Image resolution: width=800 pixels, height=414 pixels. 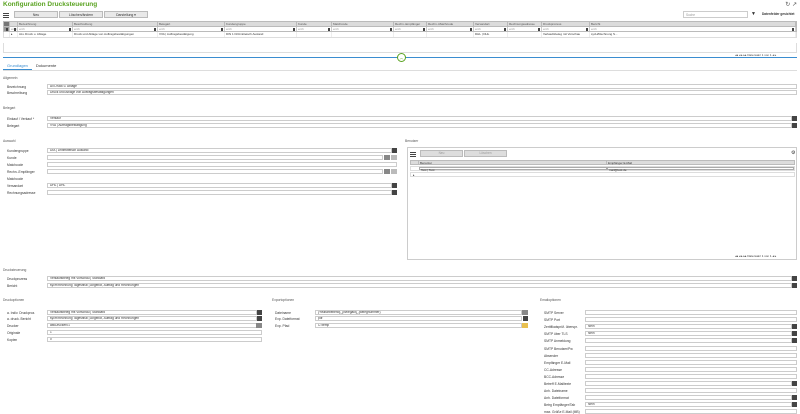 What do you see at coordinates (259, 325) in the screenshot?
I see `printer-icon` at bounding box center [259, 325].